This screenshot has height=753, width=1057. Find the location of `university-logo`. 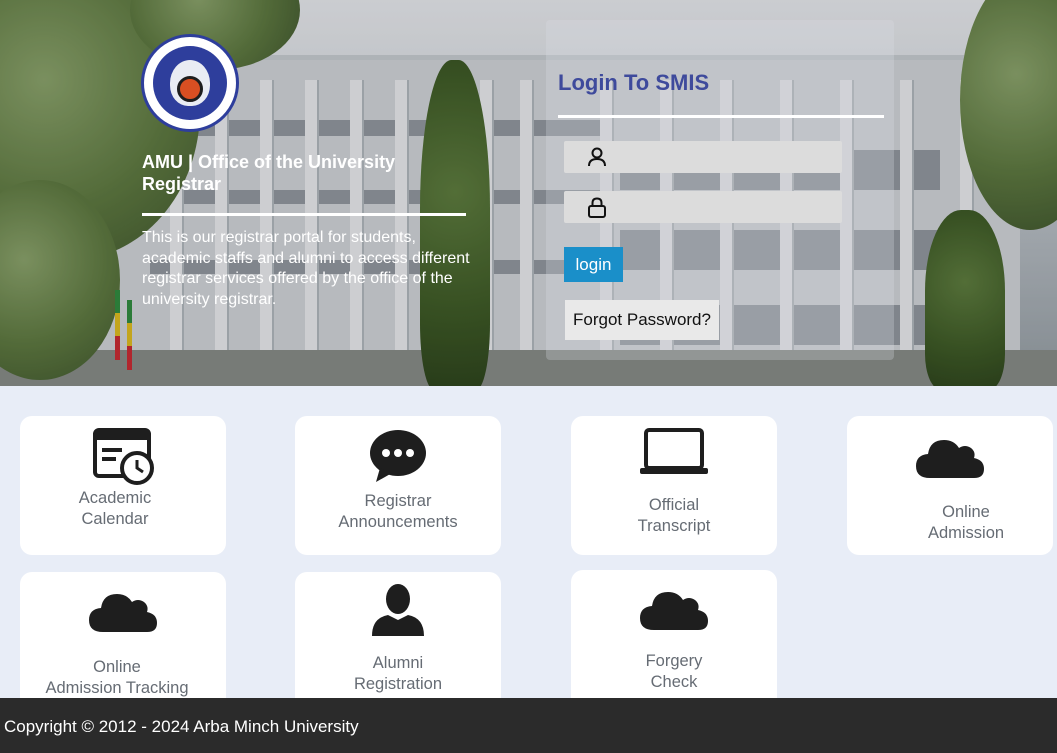

university-logo is located at coordinates (190, 83).